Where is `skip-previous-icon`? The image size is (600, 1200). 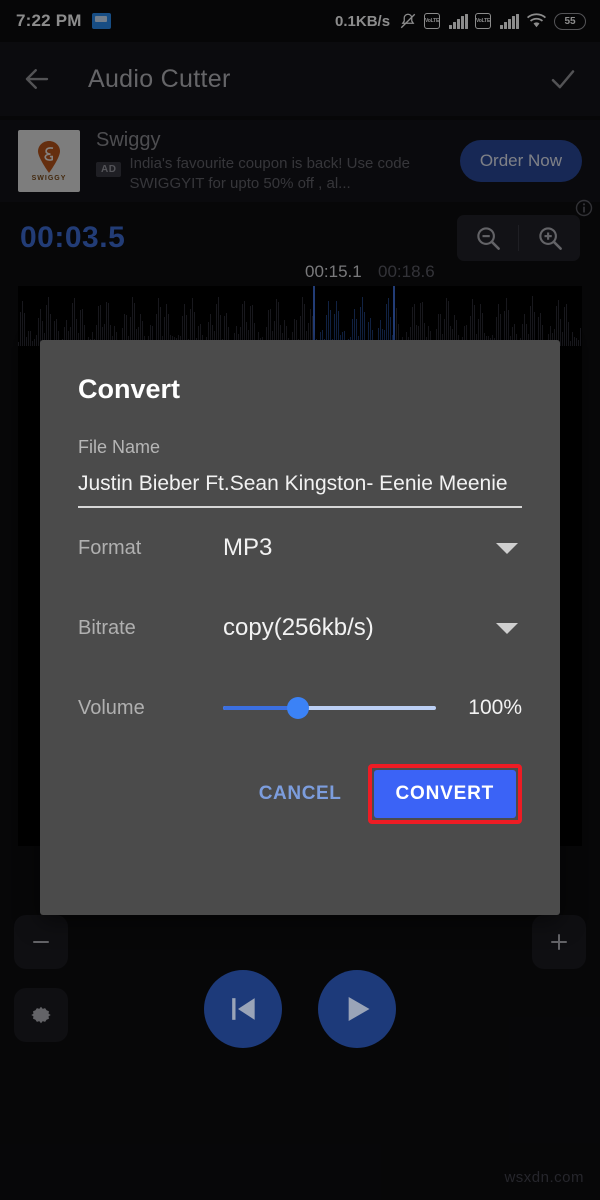
skip-previous-icon is located at coordinates (243, 1009).